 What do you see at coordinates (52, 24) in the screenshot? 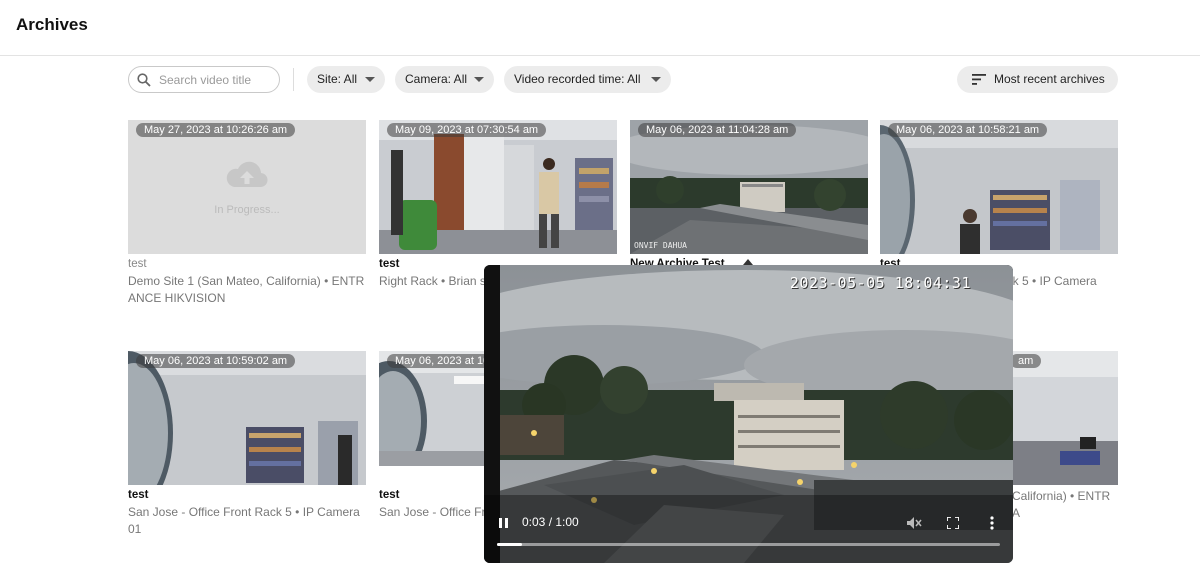
I see `page-title: Archives` at bounding box center [52, 24].